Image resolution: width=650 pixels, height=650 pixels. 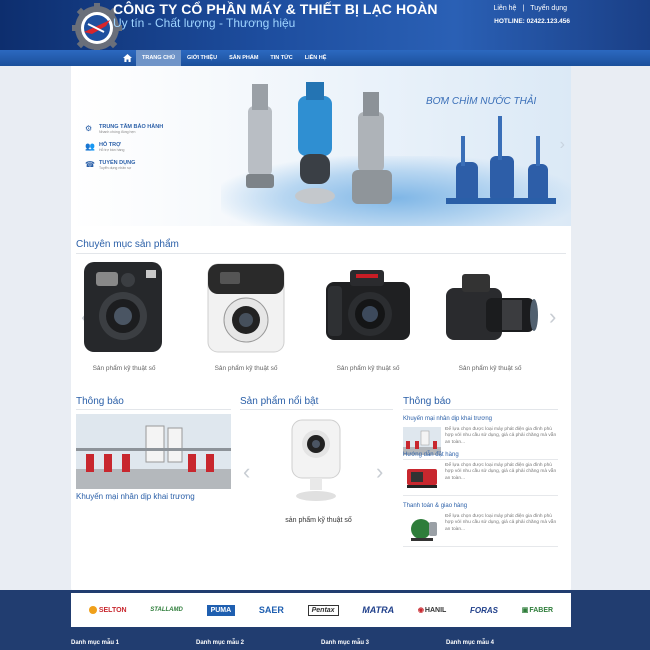 I want to click on faber-mark-icon: ▣, so click(x=525, y=610).